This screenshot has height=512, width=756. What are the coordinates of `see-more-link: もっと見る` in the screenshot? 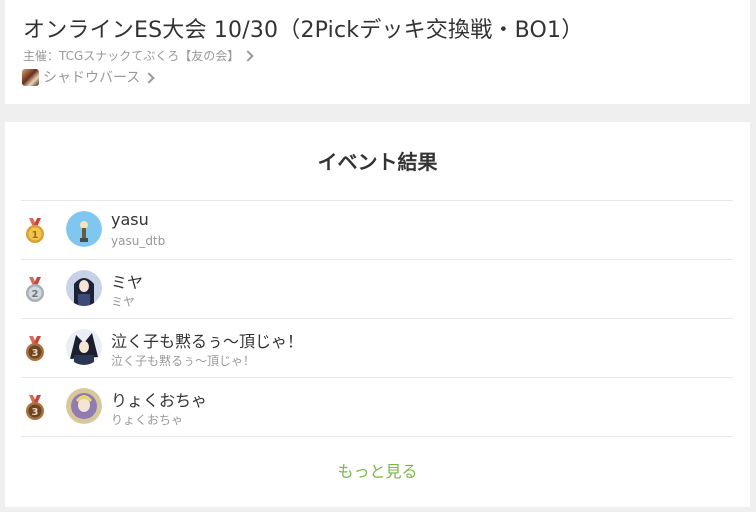 It's located at (377, 470).